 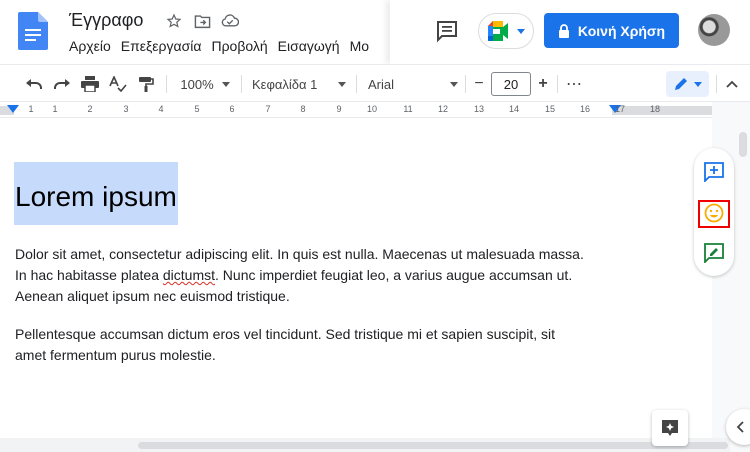 What do you see at coordinates (714, 172) in the screenshot?
I see `add-comment-icon` at bounding box center [714, 172].